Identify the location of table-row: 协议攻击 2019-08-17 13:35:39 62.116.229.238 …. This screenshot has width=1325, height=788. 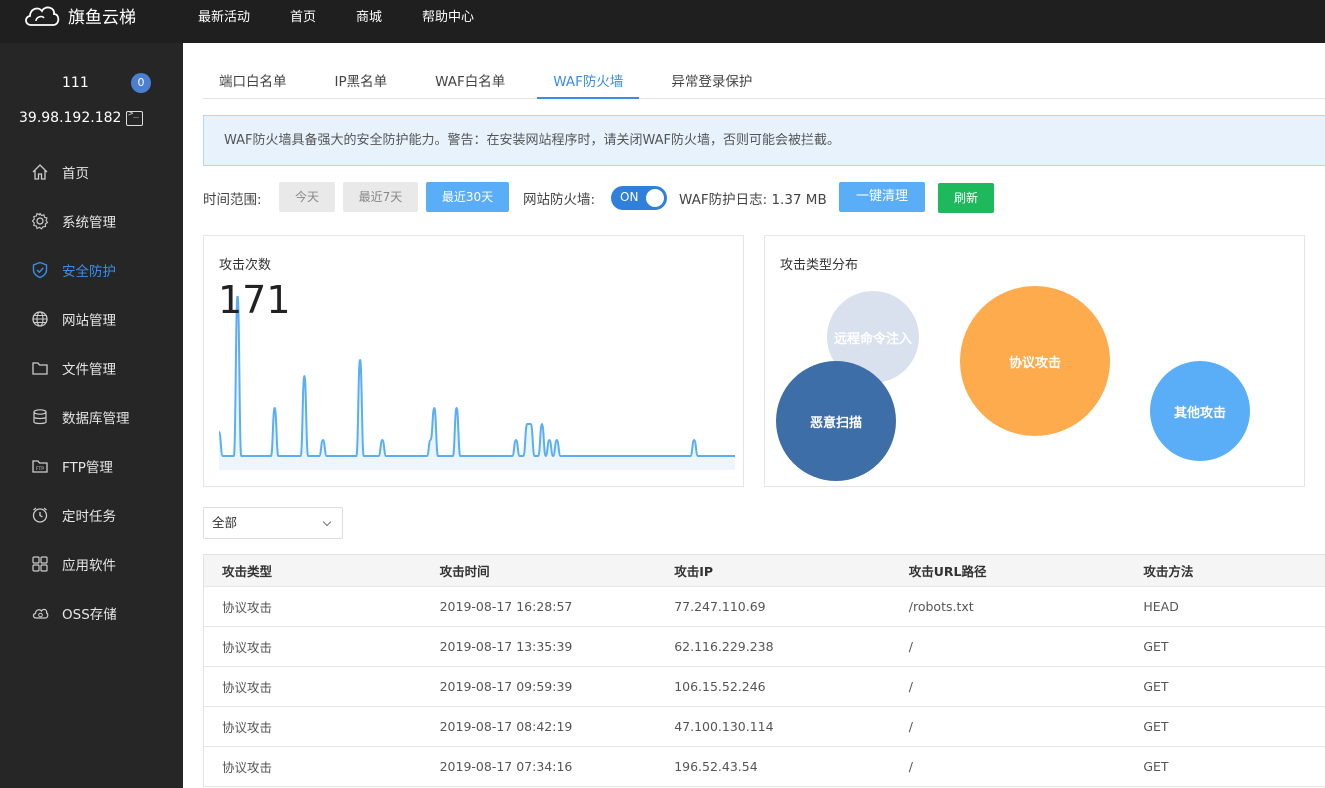
(764, 647).